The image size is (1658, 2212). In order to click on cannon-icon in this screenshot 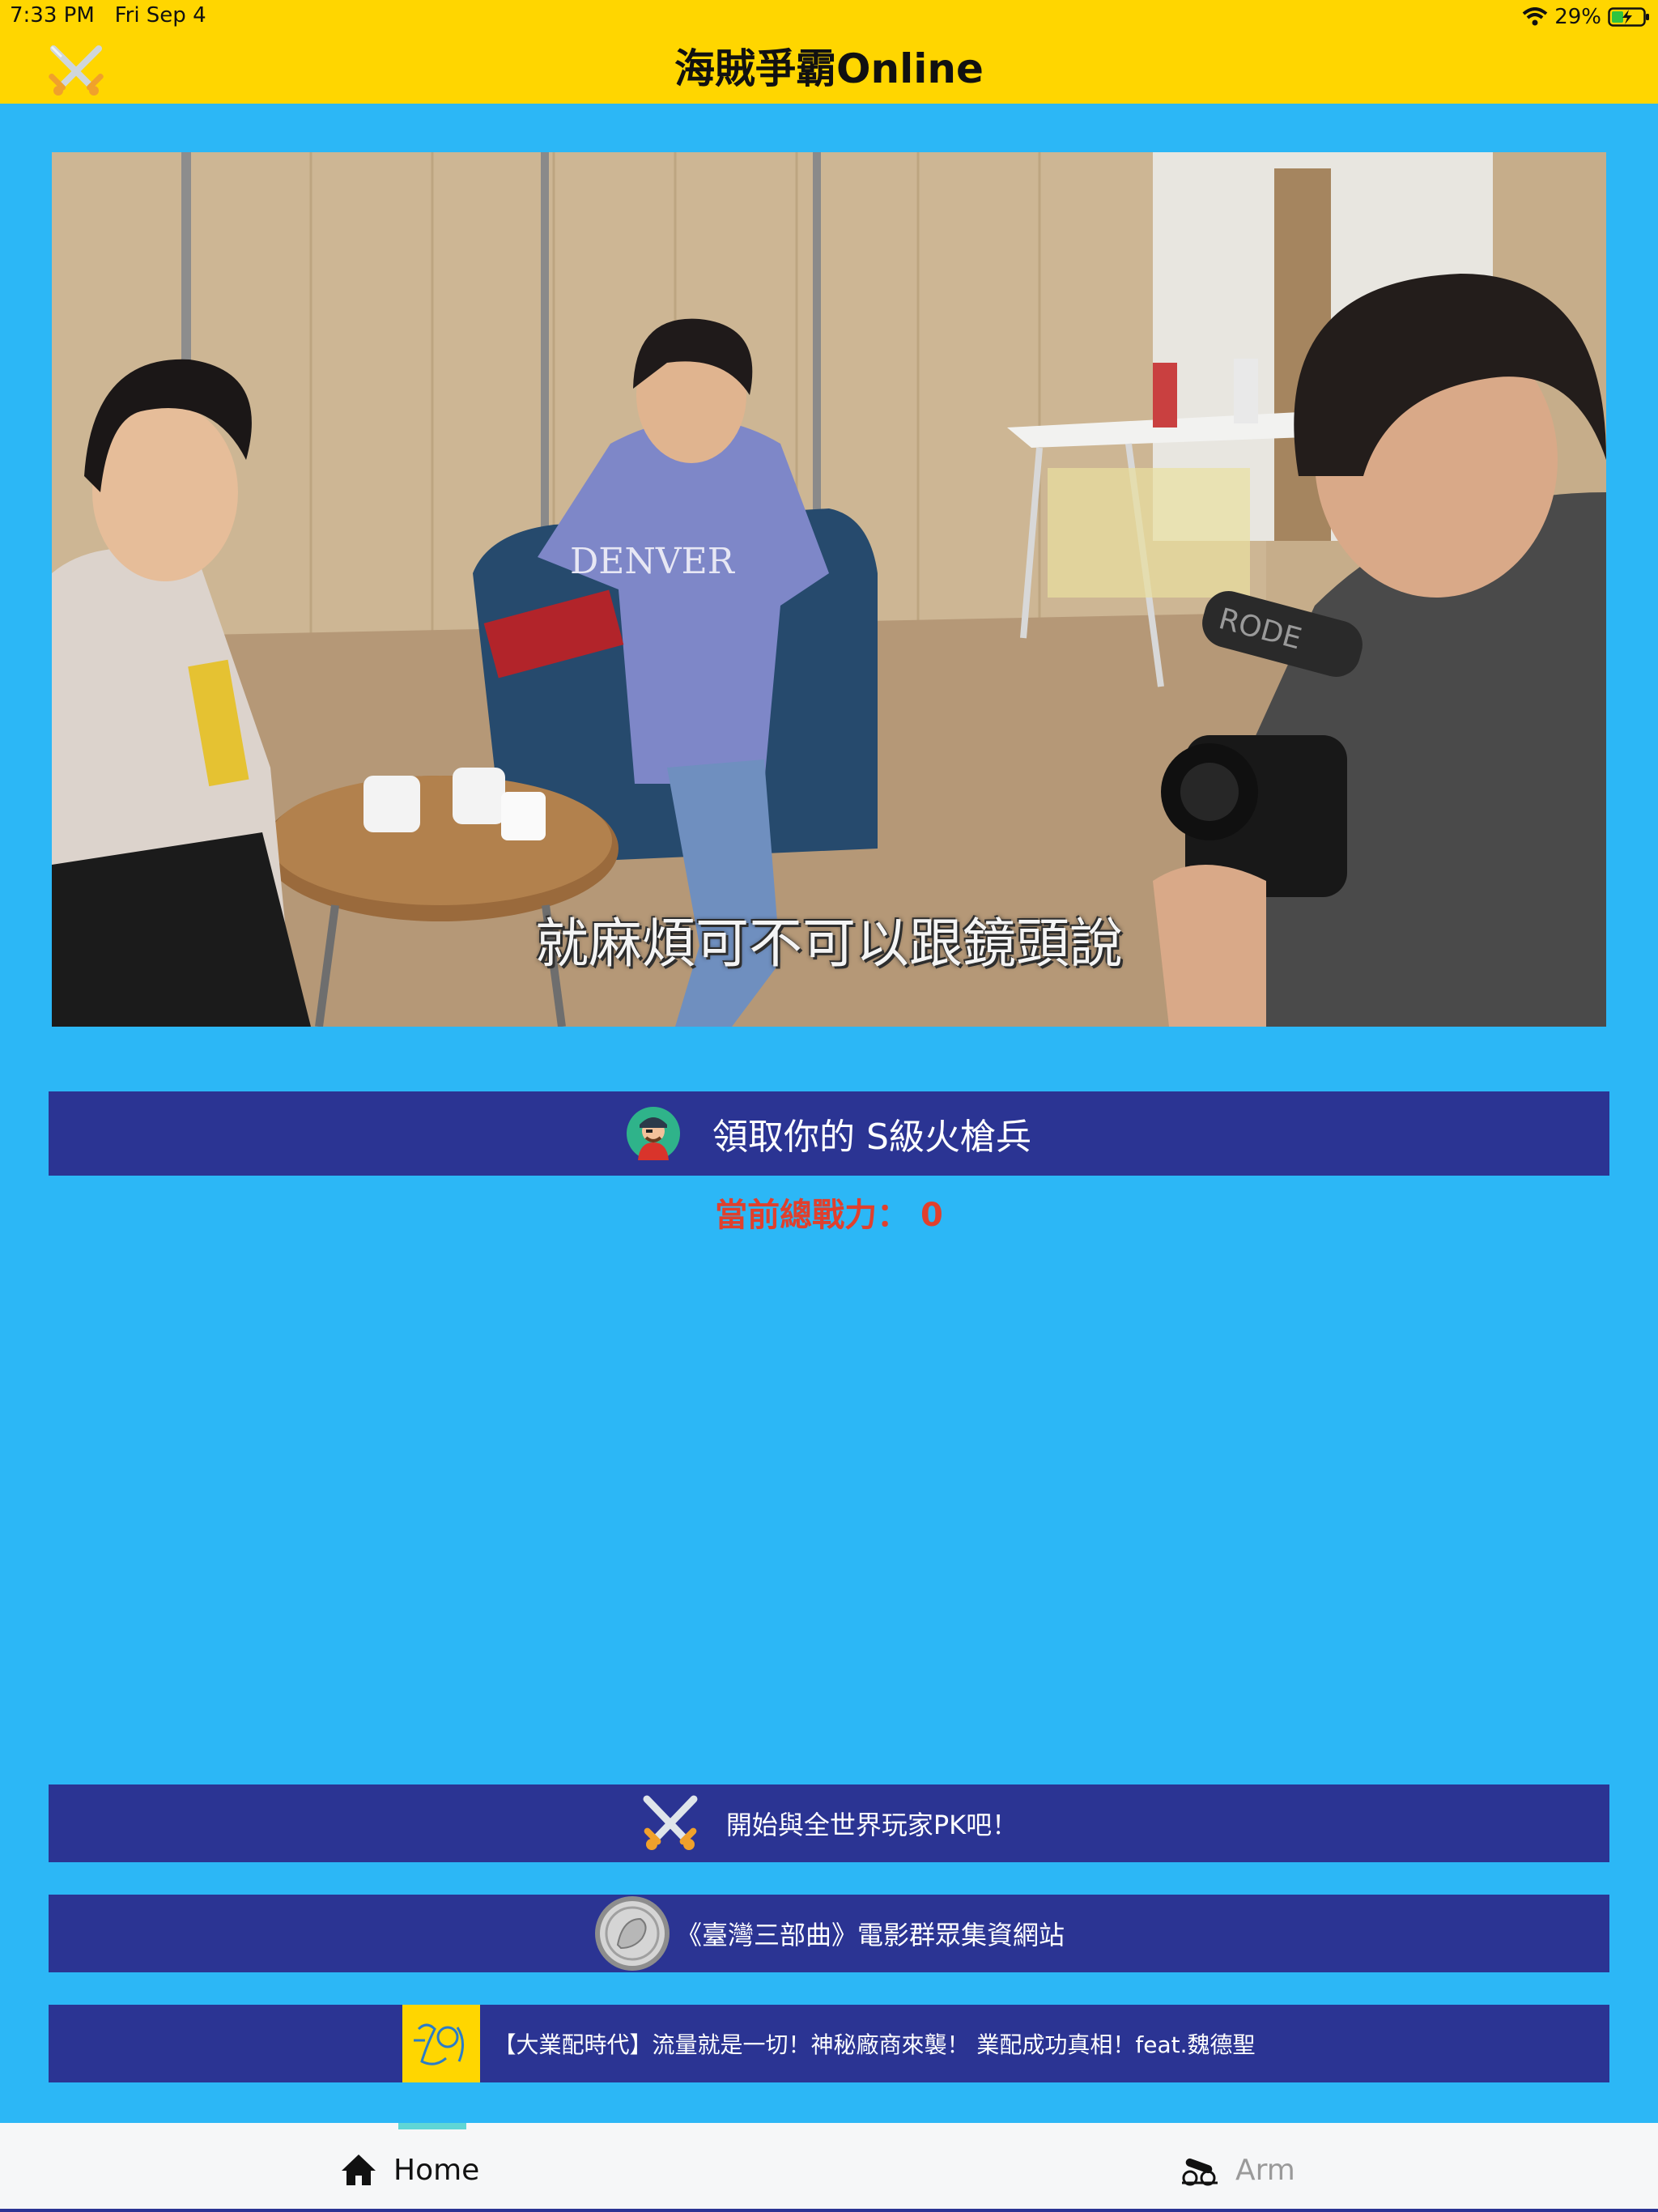, I will do `click(1200, 2172)`.